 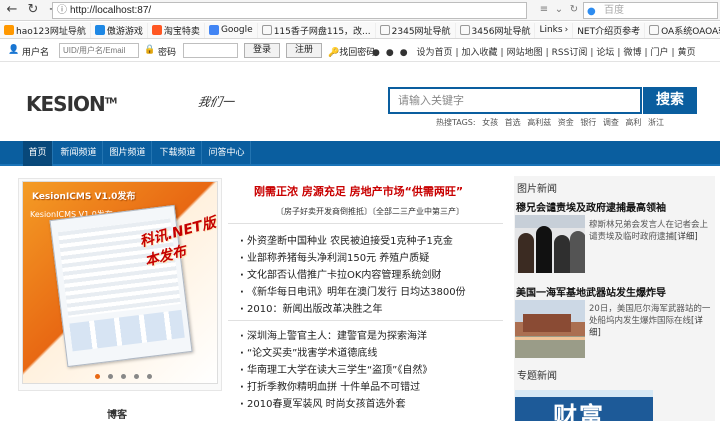 What do you see at coordinates (539, 122) in the screenshot?
I see `hot-tag: 高利兹` at bounding box center [539, 122].